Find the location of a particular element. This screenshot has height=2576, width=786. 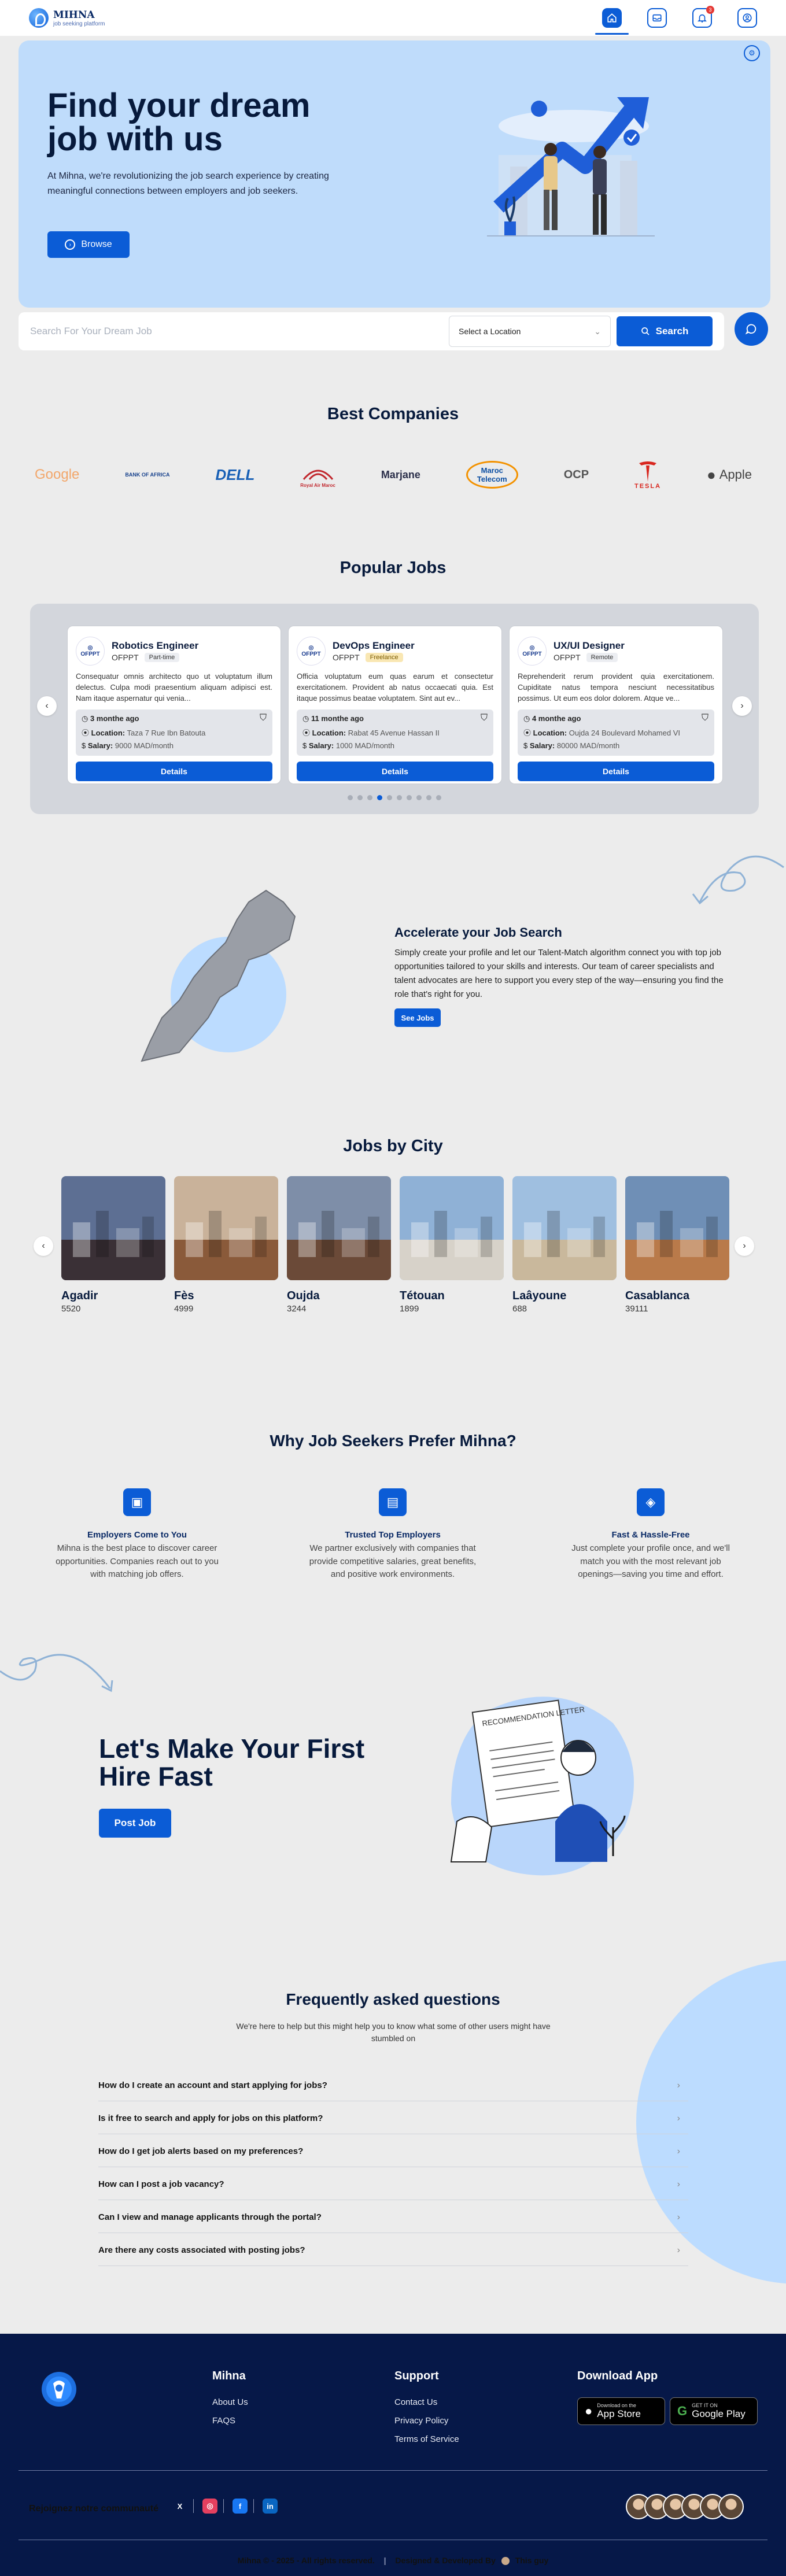

company-logo-tesla: TESLA is located at coordinates (647, 474).